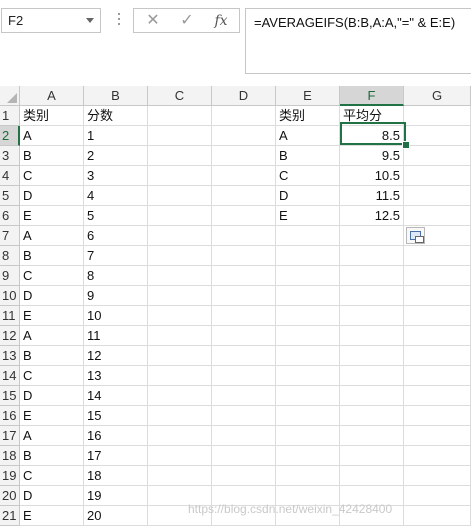  I want to click on cell-b13: 12, so click(116, 356).